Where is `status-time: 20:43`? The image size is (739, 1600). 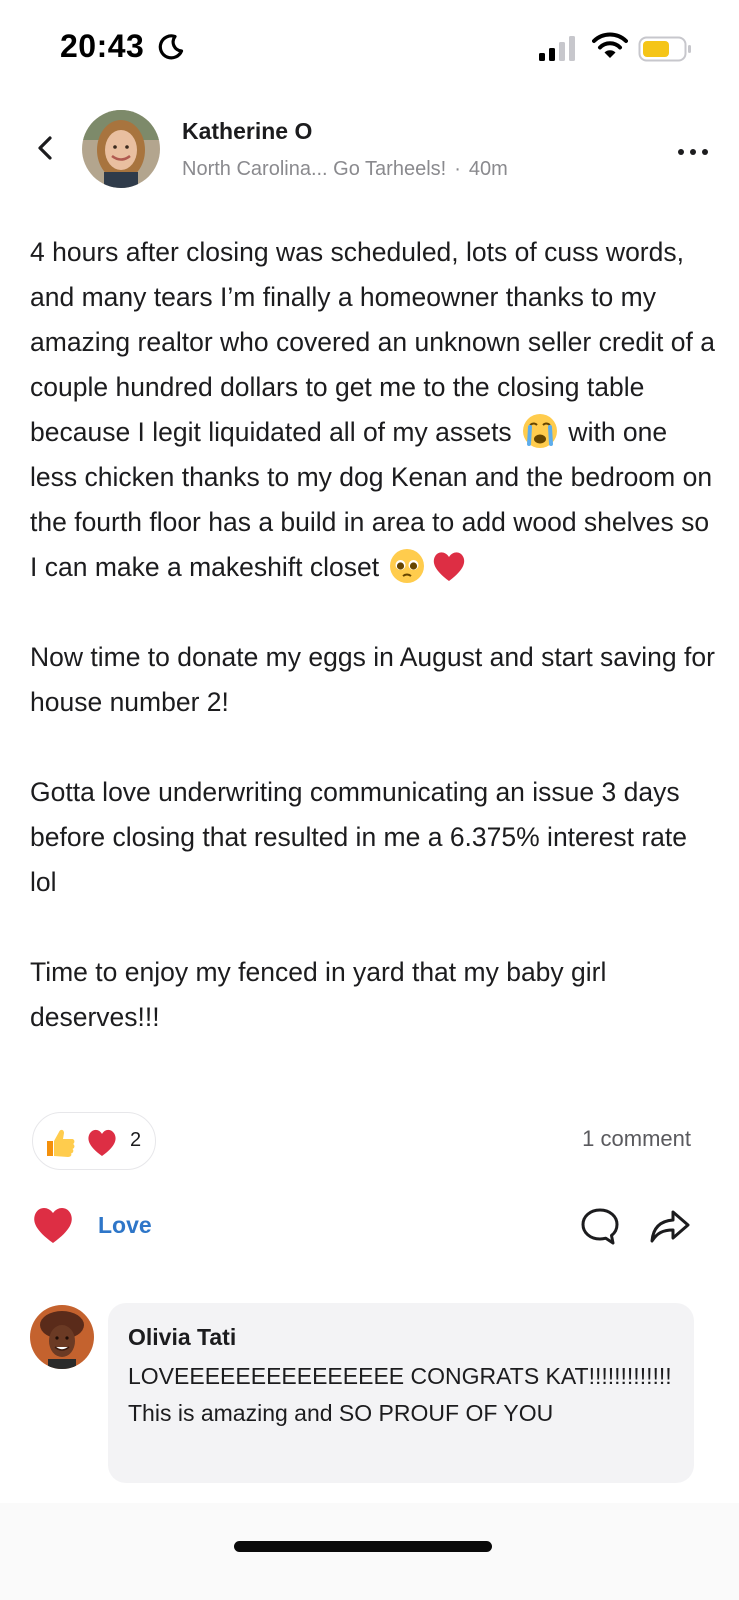
status-time: 20:43 is located at coordinates (102, 46).